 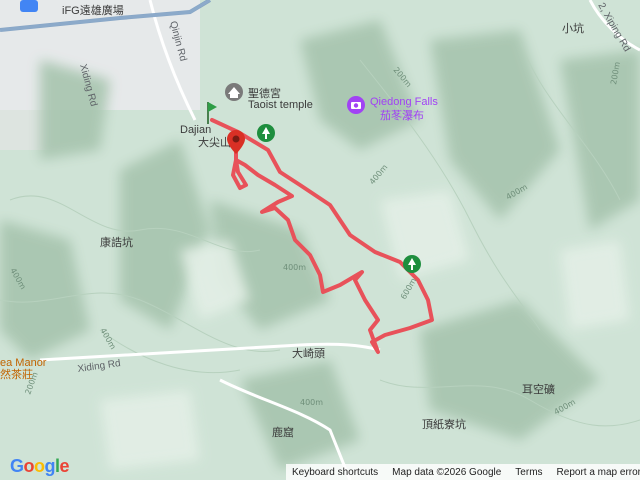 I want to click on qiedong-falls-zh-label: 茄苳瀑布, so click(x=402, y=115).